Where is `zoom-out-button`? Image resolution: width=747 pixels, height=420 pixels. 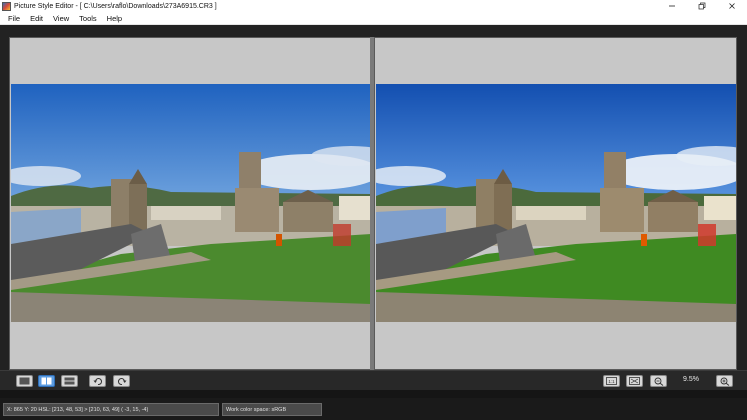 zoom-out-button is located at coordinates (658, 381).